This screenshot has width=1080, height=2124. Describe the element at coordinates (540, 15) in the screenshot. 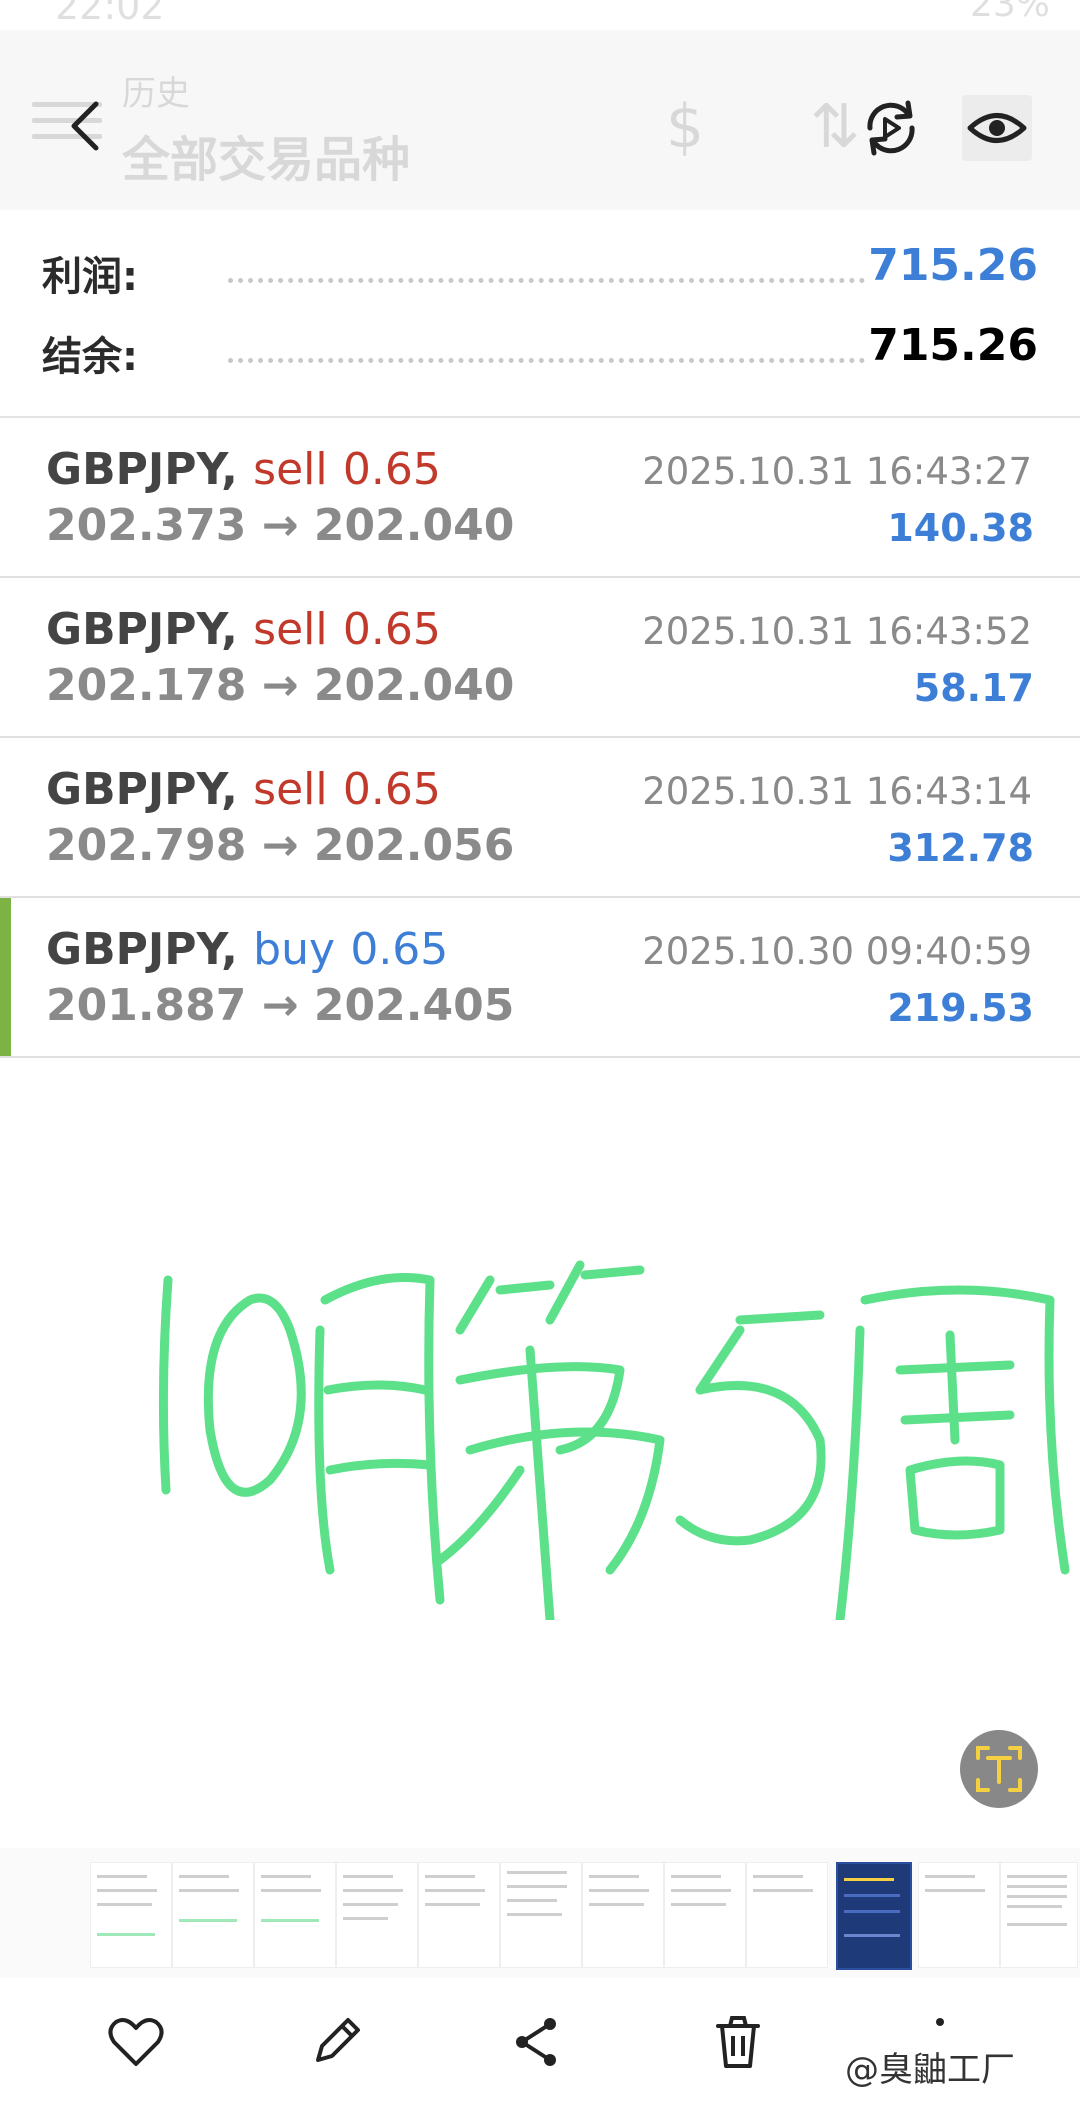

I see `status-bar: 22:02 23%` at that location.